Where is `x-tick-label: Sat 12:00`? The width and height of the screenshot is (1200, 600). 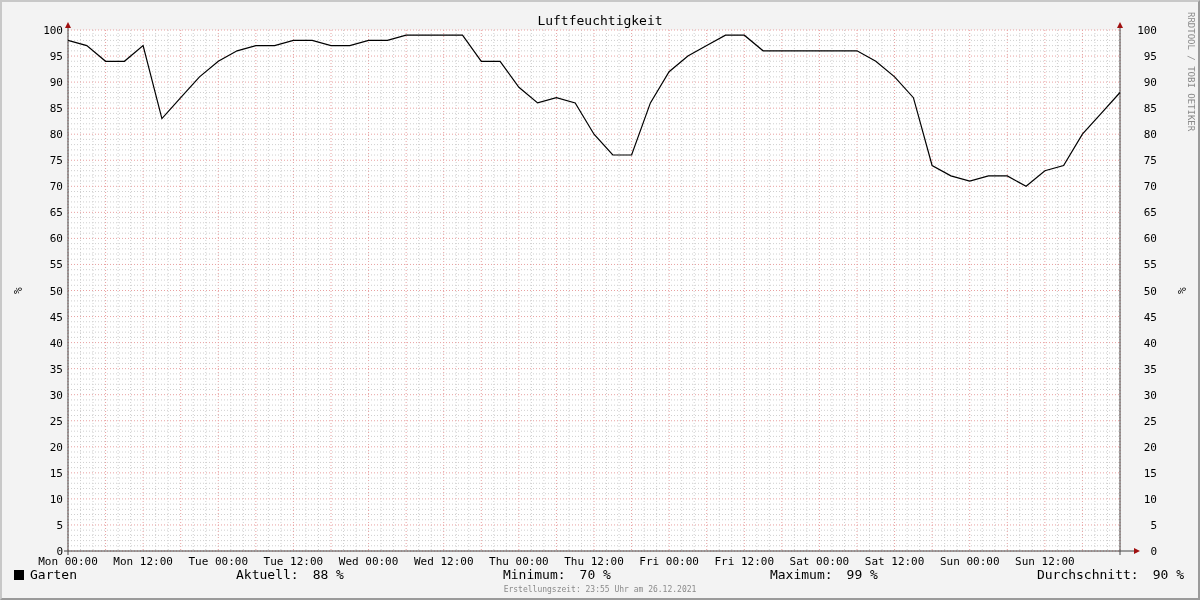 x-tick-label: Sat 12:00 is located at coordinates (894, 561).